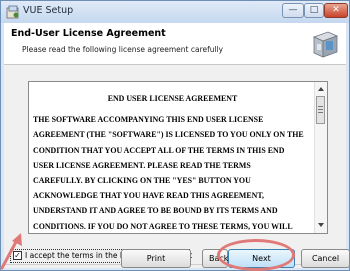  I want to click on cancel-button: Cancel, so click(325, 258).